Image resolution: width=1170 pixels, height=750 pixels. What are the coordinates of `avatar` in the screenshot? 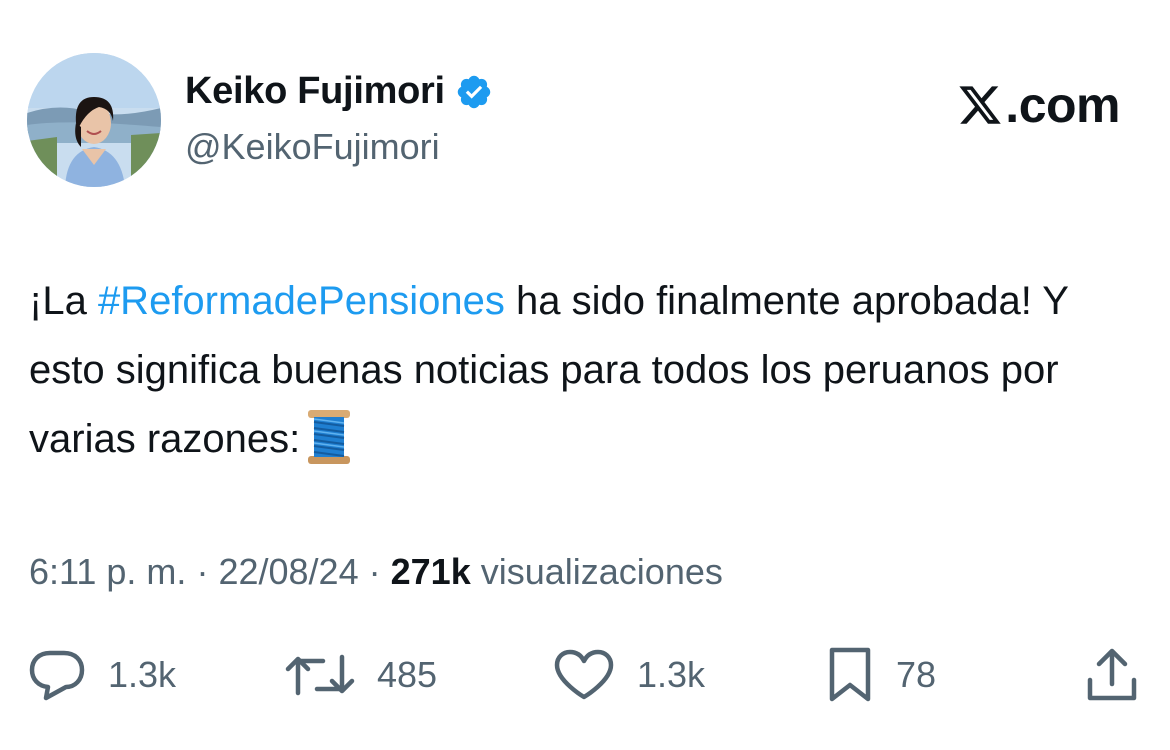 It's located at (94, 120).